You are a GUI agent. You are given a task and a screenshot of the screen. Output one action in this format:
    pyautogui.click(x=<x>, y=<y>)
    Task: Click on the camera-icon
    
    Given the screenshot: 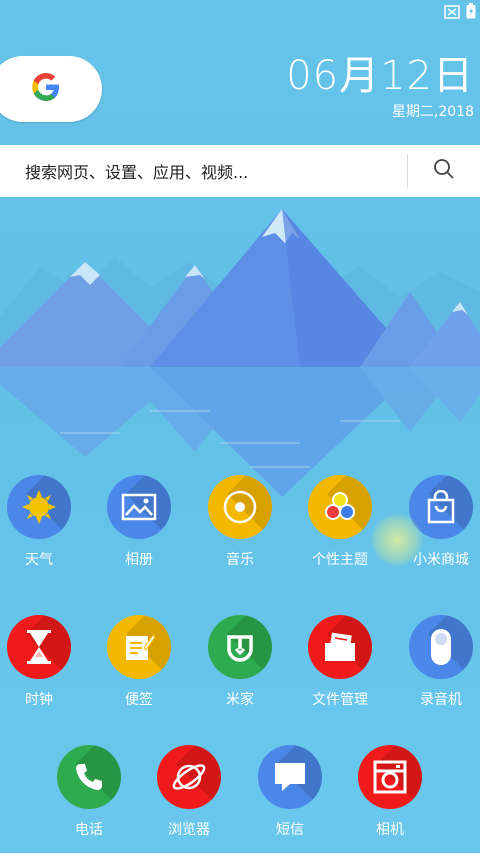 What is the action you would take?
    pyautogui.click(x=390, y=777)
    